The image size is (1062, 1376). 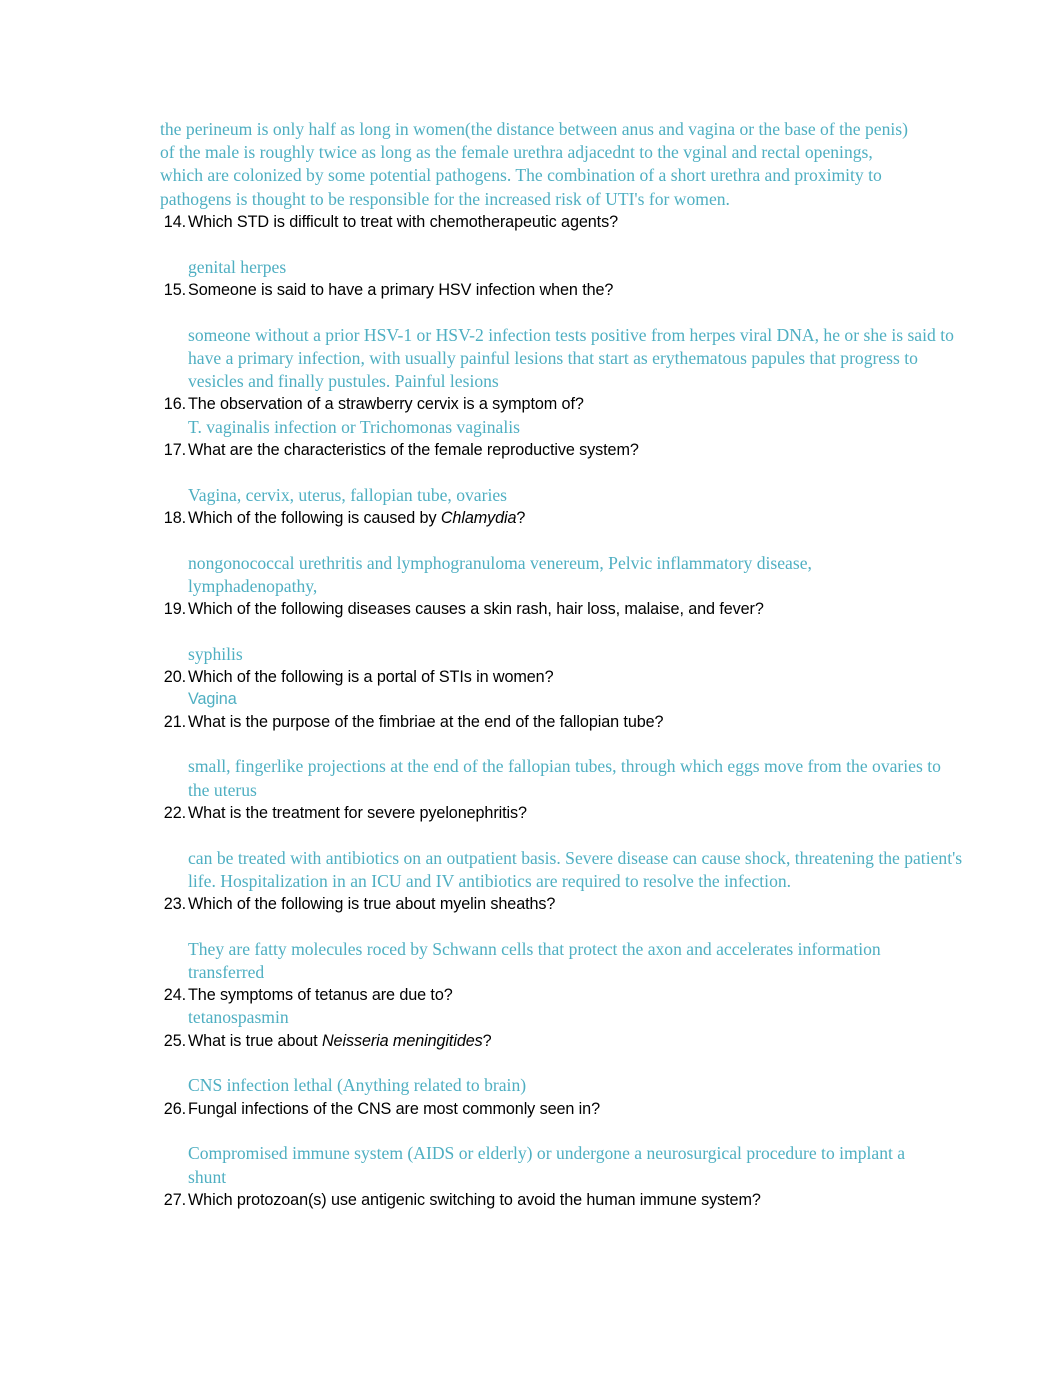 I want to click on answer-text: syphilis, so click(x=215, y=653).